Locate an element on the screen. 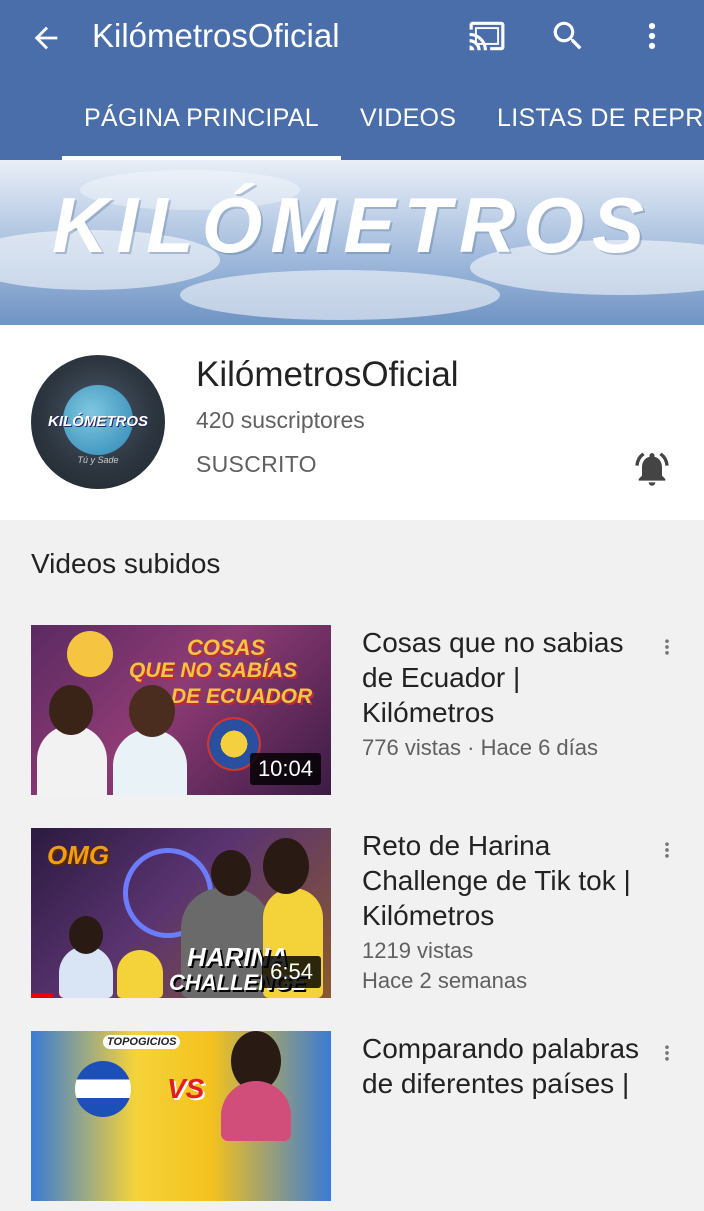  tab-playlists: LISTAS DE REPRO is located at coordinates (600, 120).